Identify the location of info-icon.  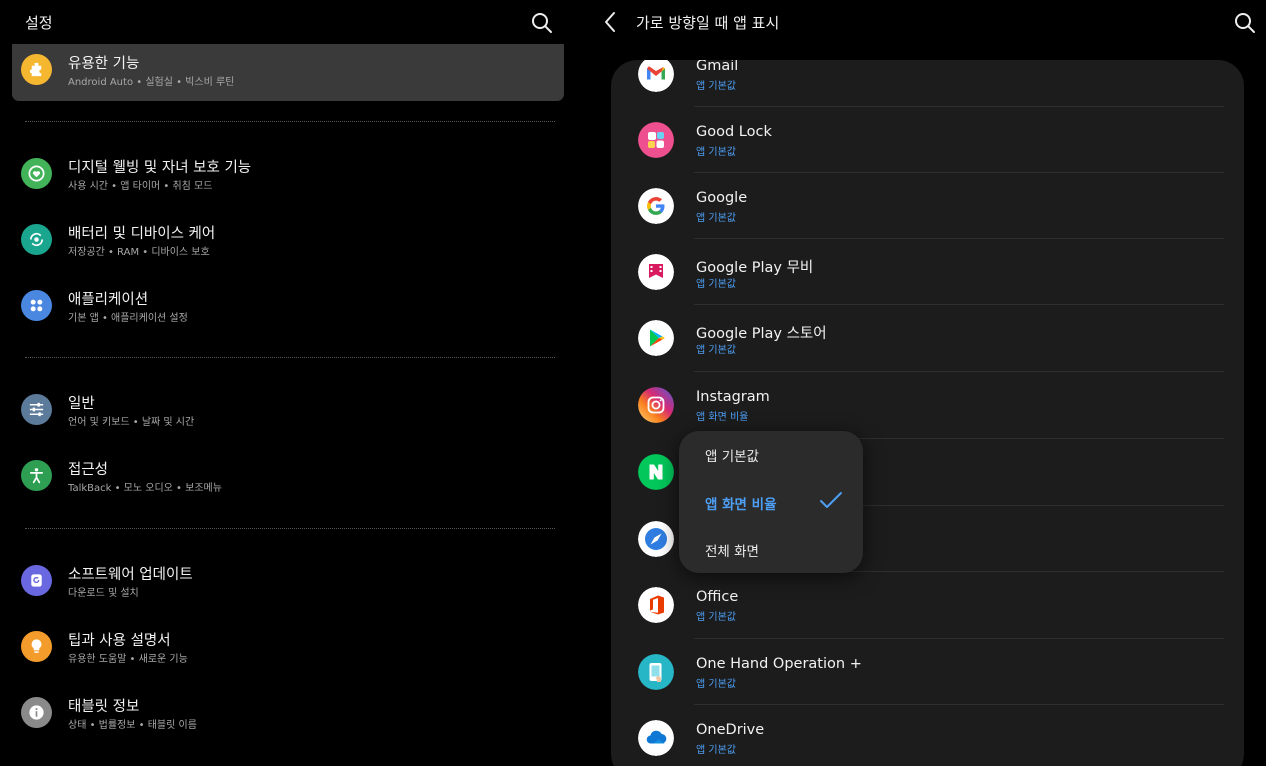
(36, 712).